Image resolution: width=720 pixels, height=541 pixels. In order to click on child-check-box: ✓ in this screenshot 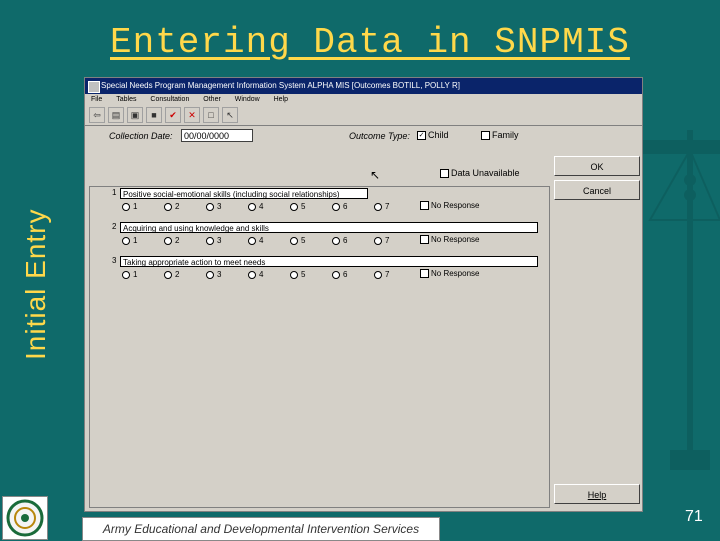, I will do `click(421, 136)`.